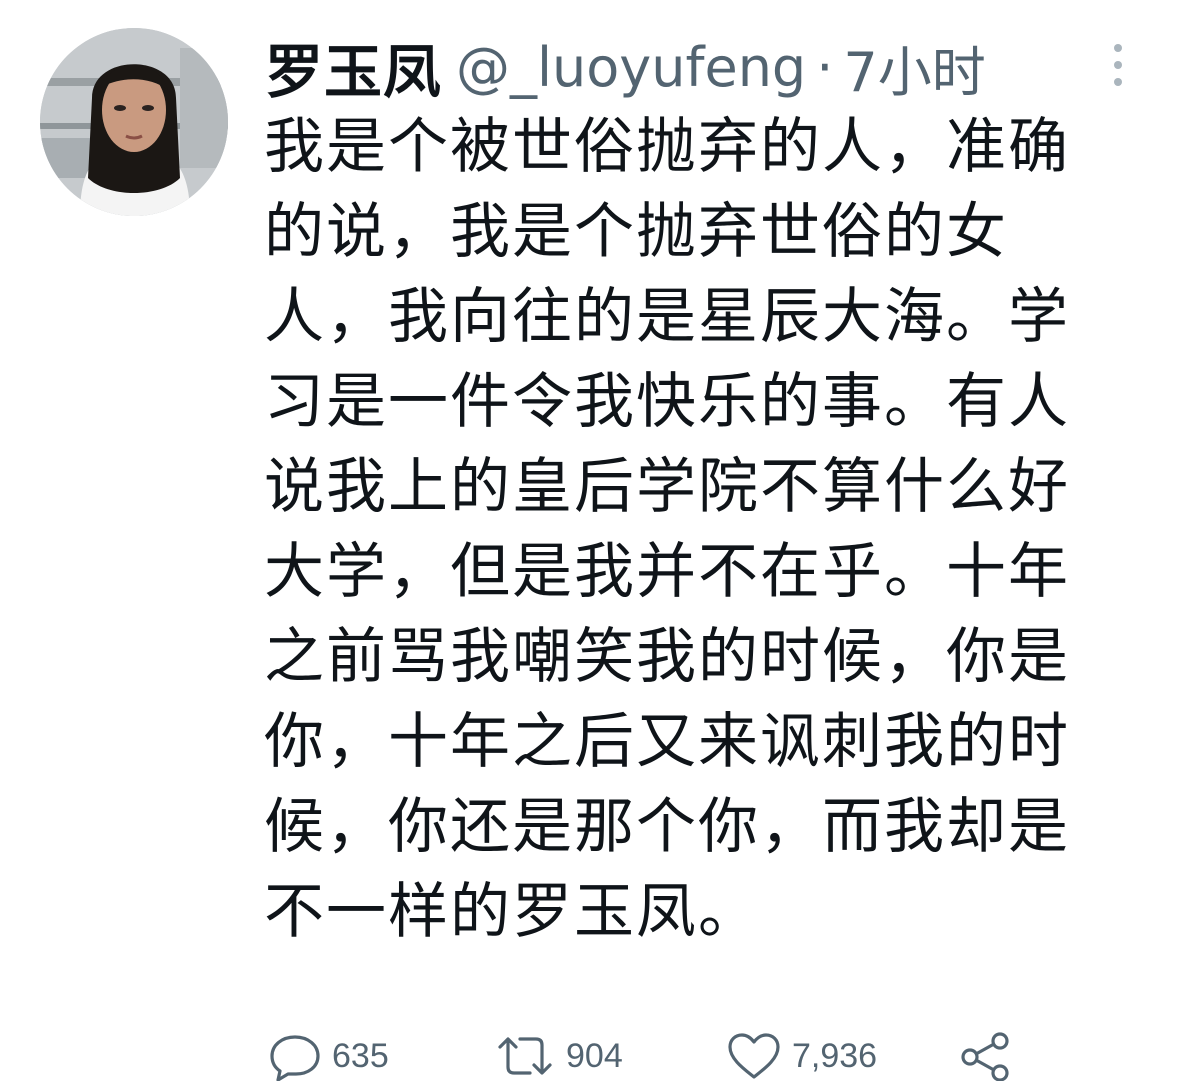 Image resolution: width=1187 pixels, height=1088 pixels. I want to click on avatar, so click(134, 122).